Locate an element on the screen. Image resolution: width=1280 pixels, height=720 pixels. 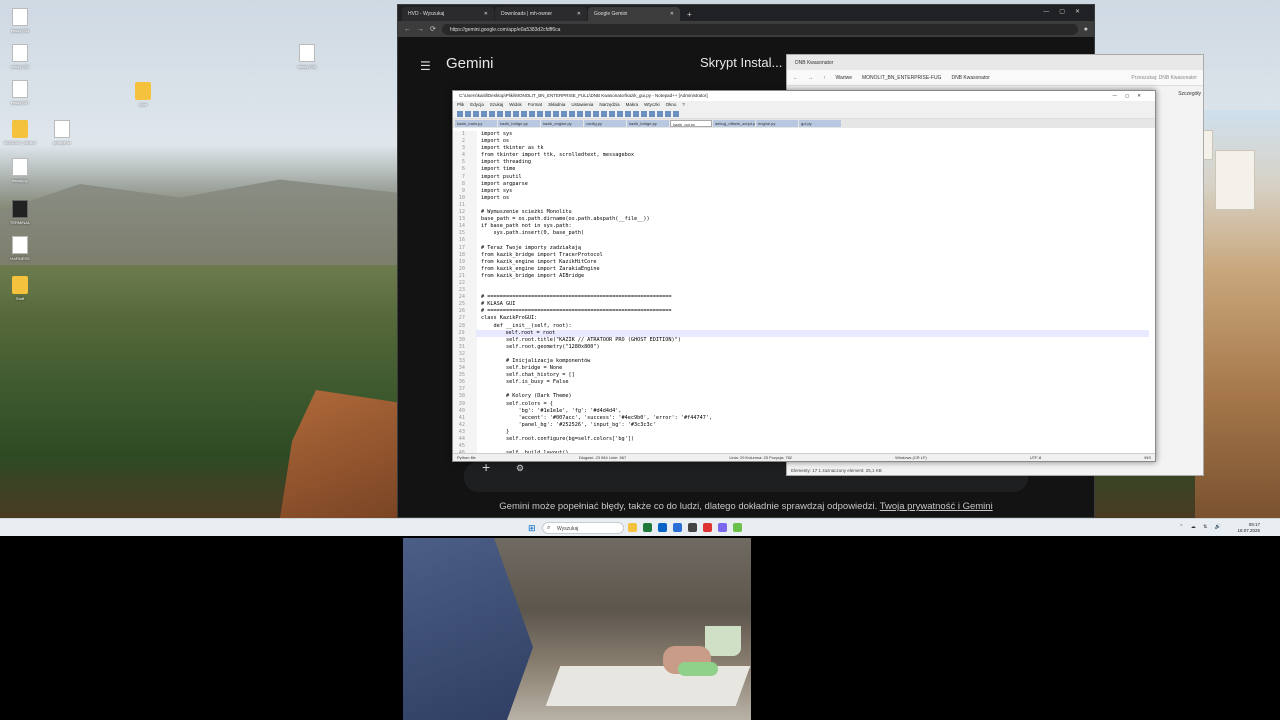
terminal-icon is located at coordinates (692, 527).